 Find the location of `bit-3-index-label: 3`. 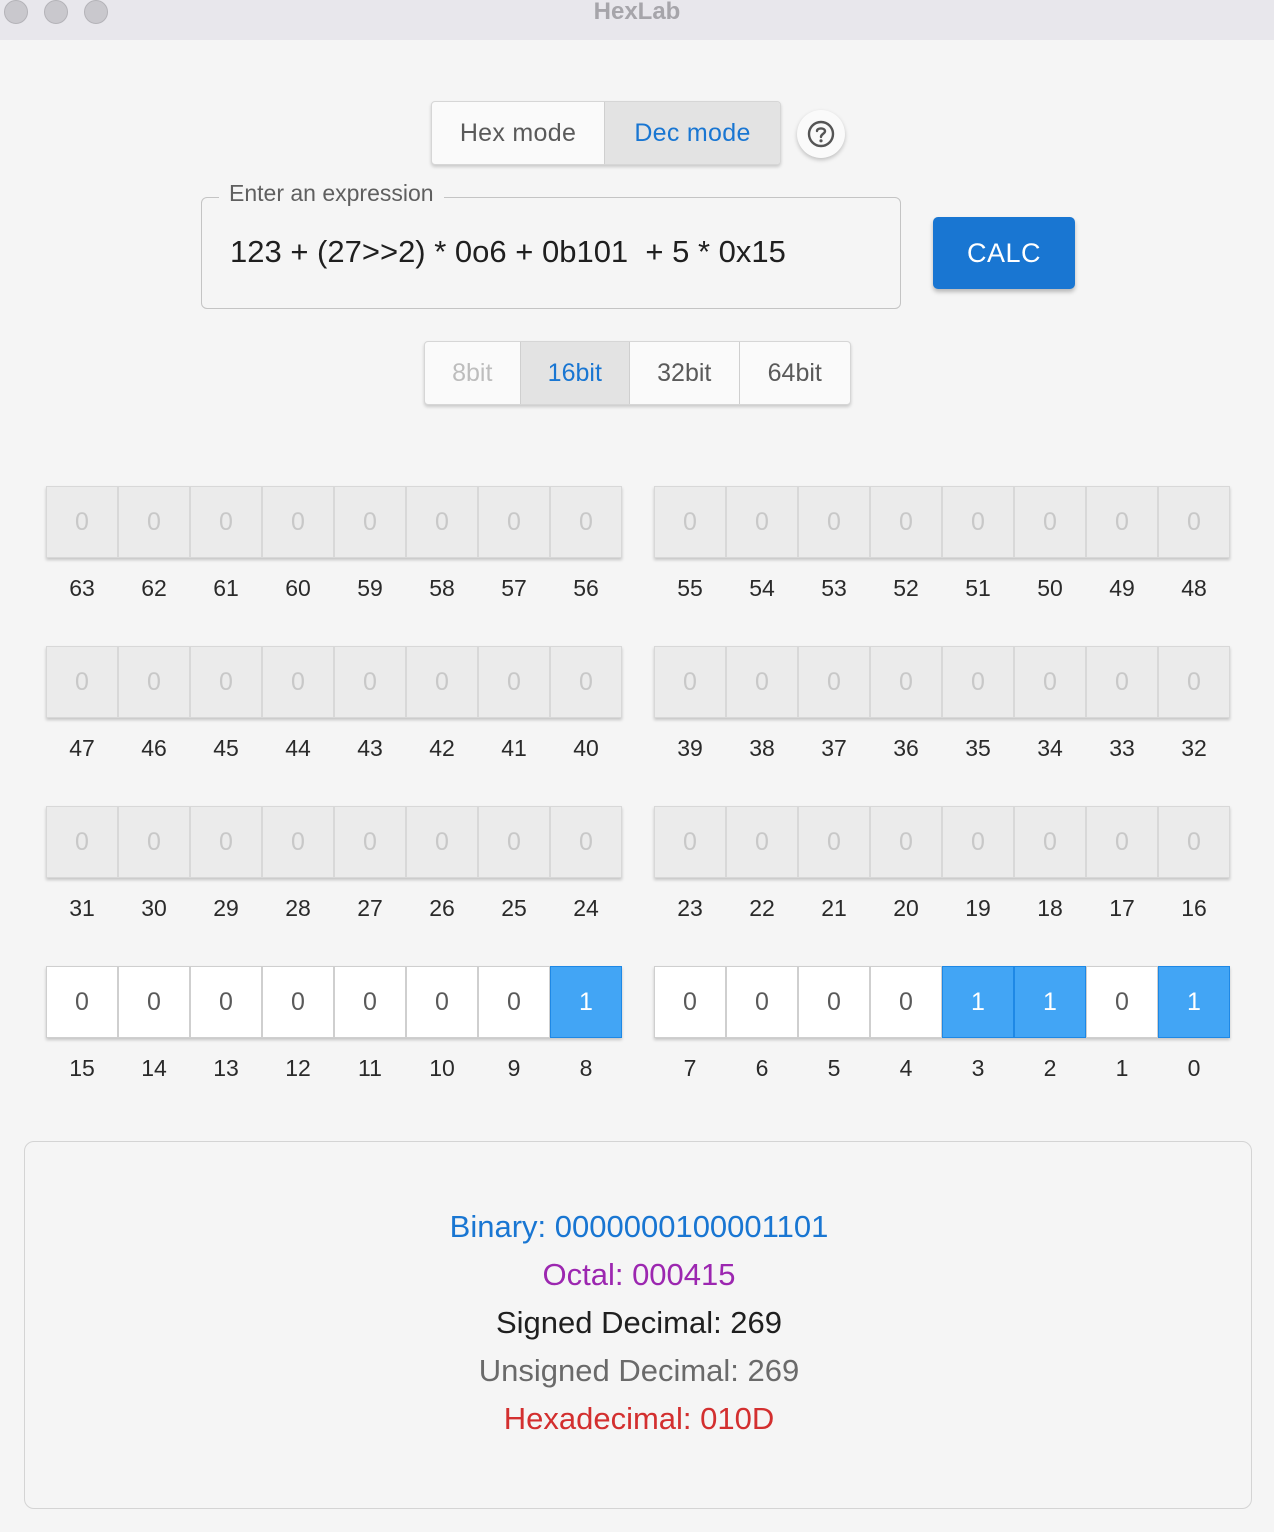

bit-3-index-label: 3 is located at coordinates (978, 1068).